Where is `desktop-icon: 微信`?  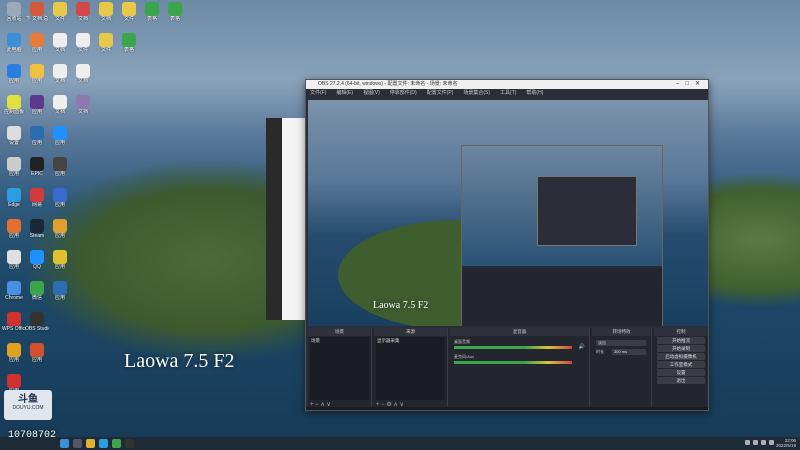
desktop-icon: 微信 is located at coordinates (37, 291).